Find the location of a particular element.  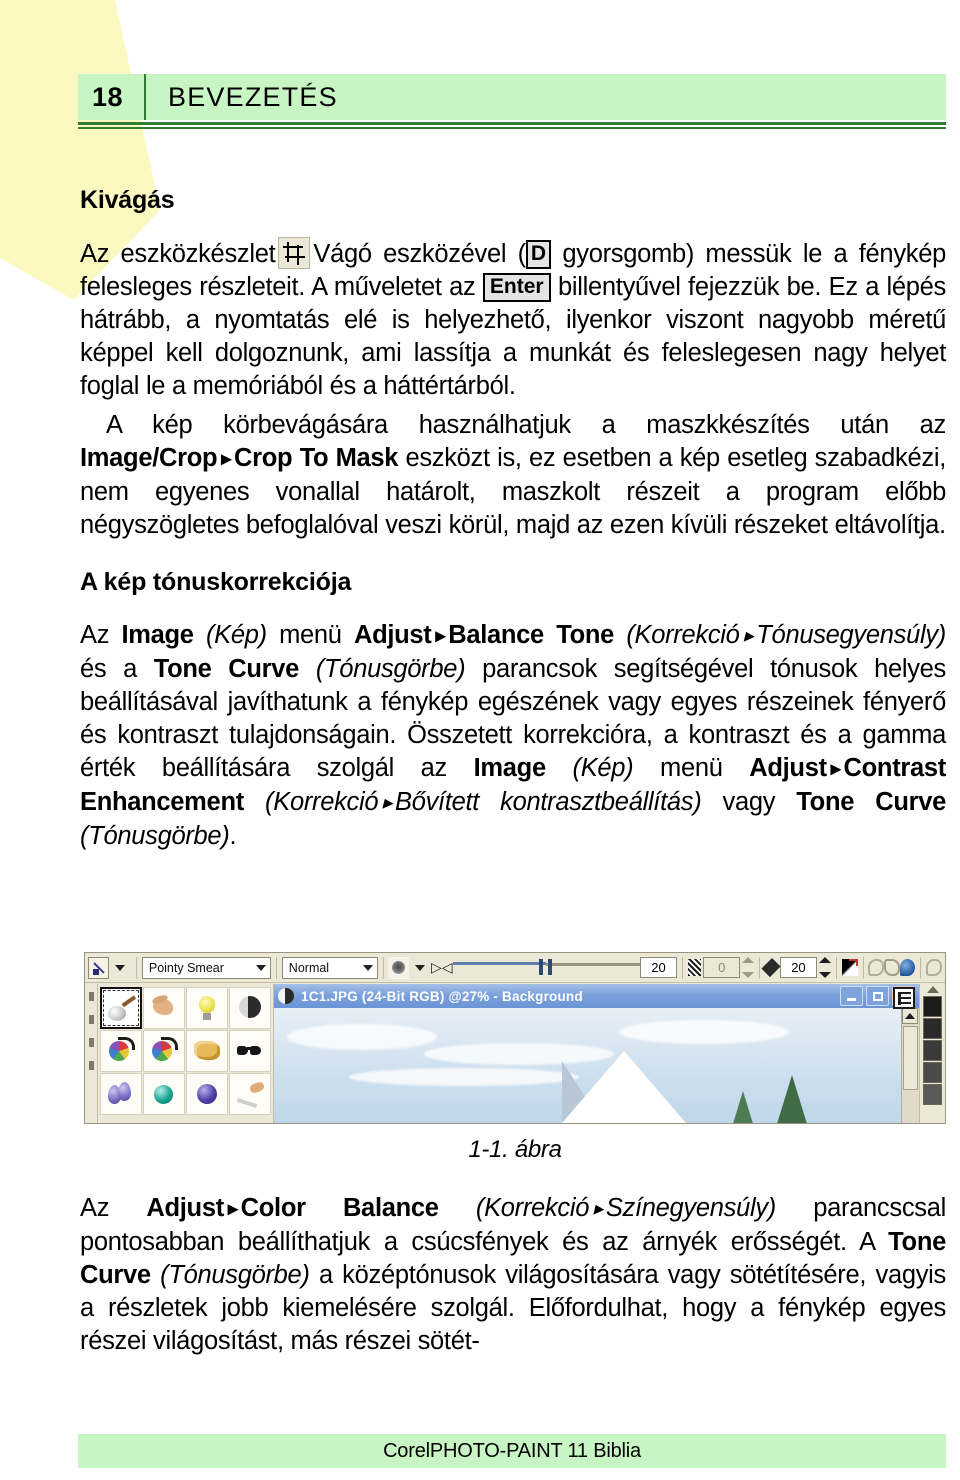

color-palette-strip is located at coordinates (932, 1053).